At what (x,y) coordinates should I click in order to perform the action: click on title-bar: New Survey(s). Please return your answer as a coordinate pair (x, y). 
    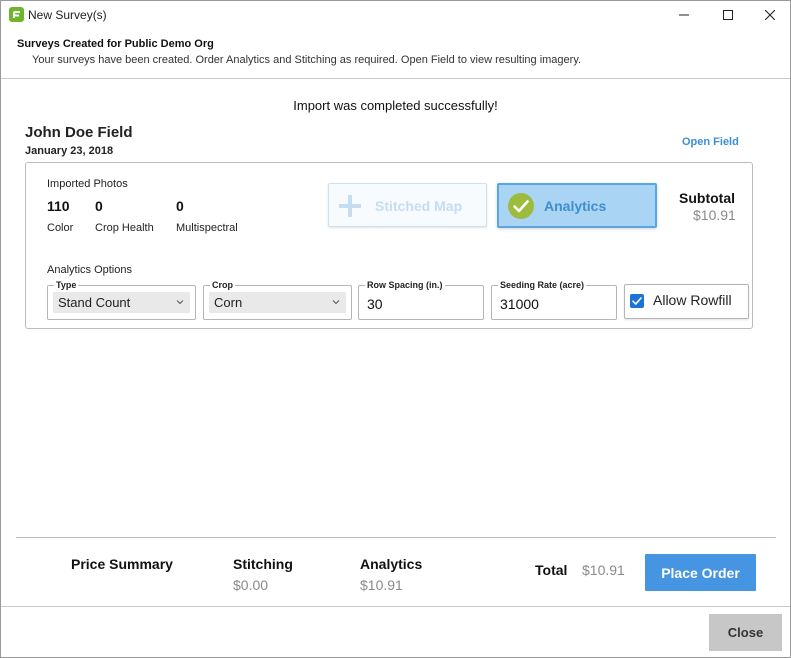
    Looking at the image, I should click on (395, 15).